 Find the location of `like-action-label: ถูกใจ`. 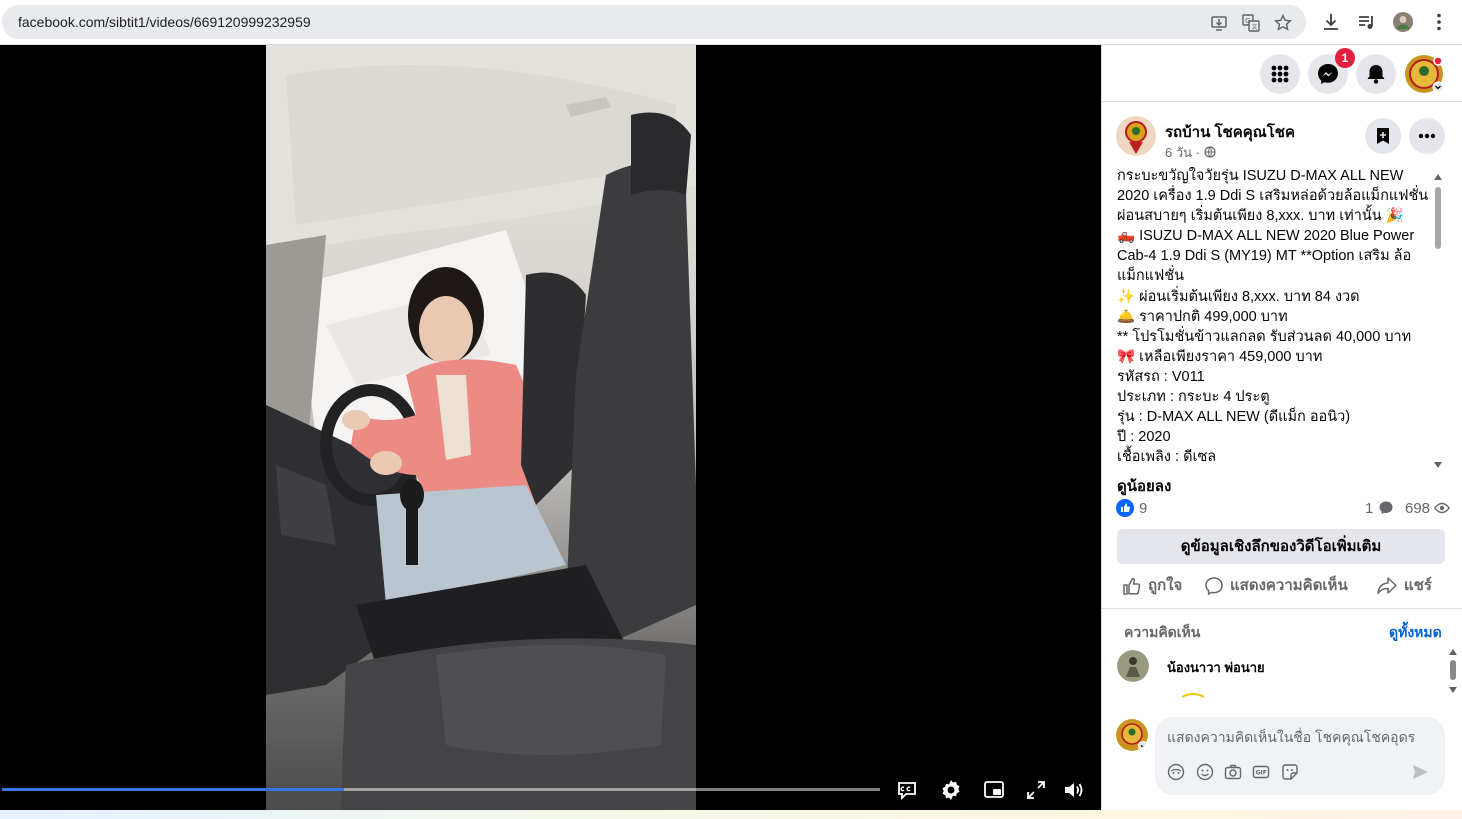

like-action-label: ถูกใจ is located at coordinates (1165, 585).